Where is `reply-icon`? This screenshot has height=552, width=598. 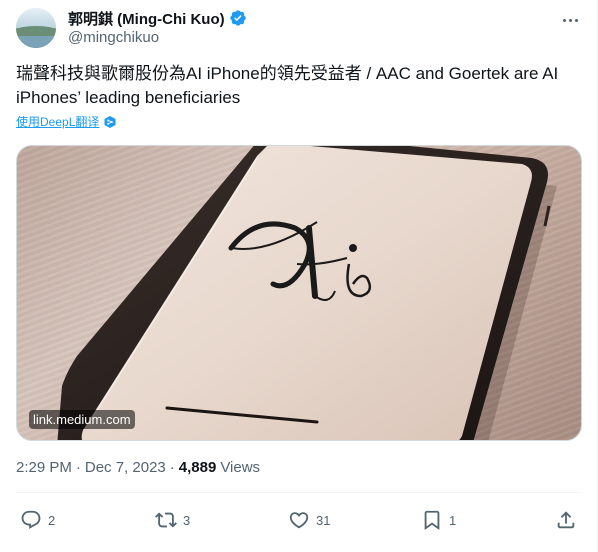
reply-icon is located at coordinates (31, 519).